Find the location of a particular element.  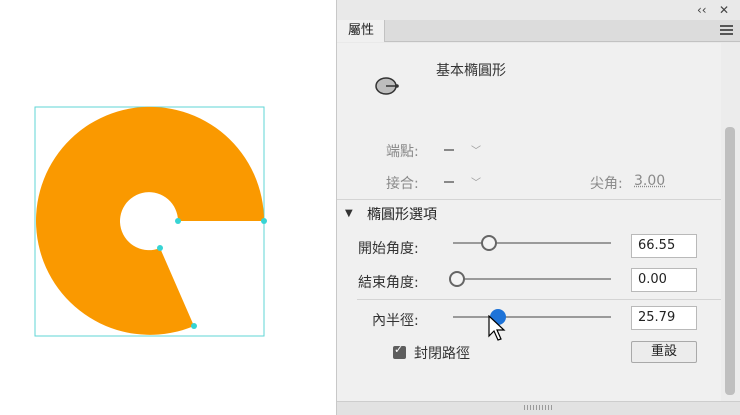

grip-lines-icon is located at coordinates (539, 407).